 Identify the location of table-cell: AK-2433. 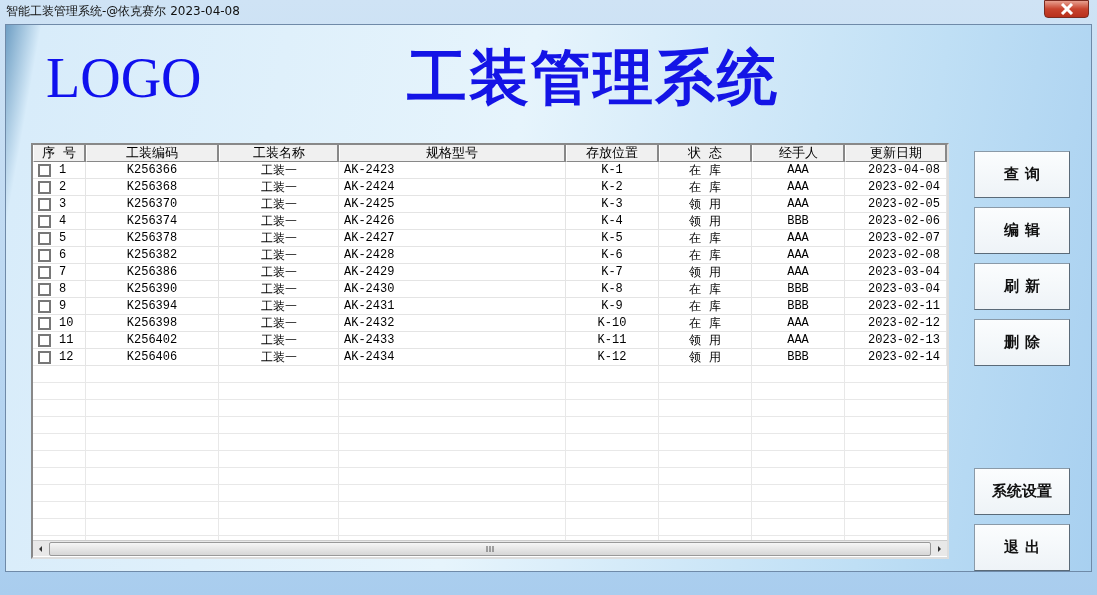
(369, 340).